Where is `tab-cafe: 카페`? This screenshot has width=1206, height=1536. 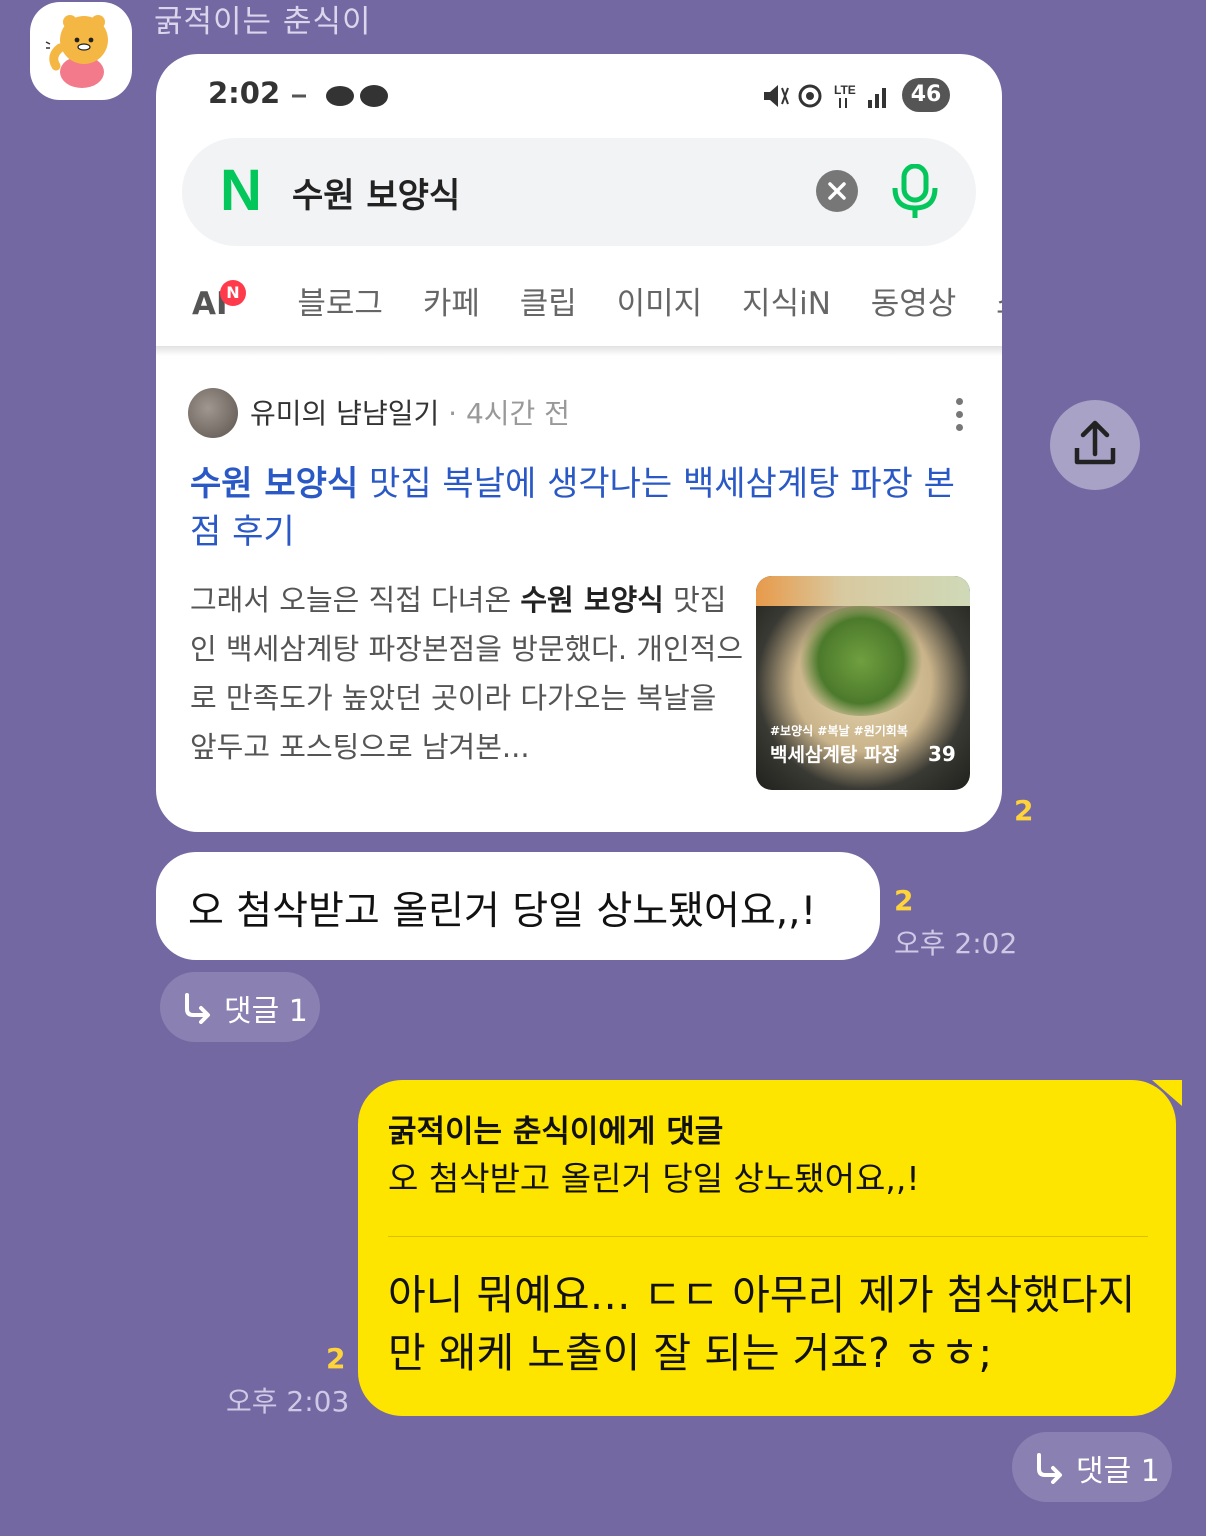 tab-cafe: 카페 is located at coordinates (451, 300).